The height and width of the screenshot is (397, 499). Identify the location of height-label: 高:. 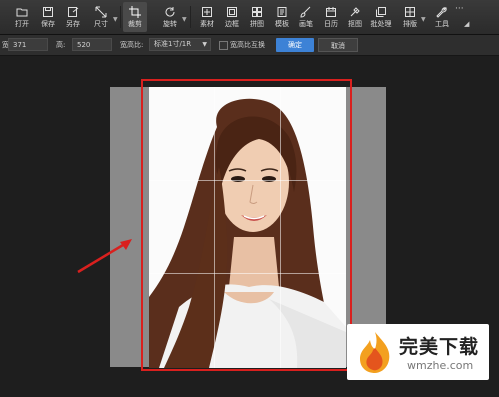
(61, 45).